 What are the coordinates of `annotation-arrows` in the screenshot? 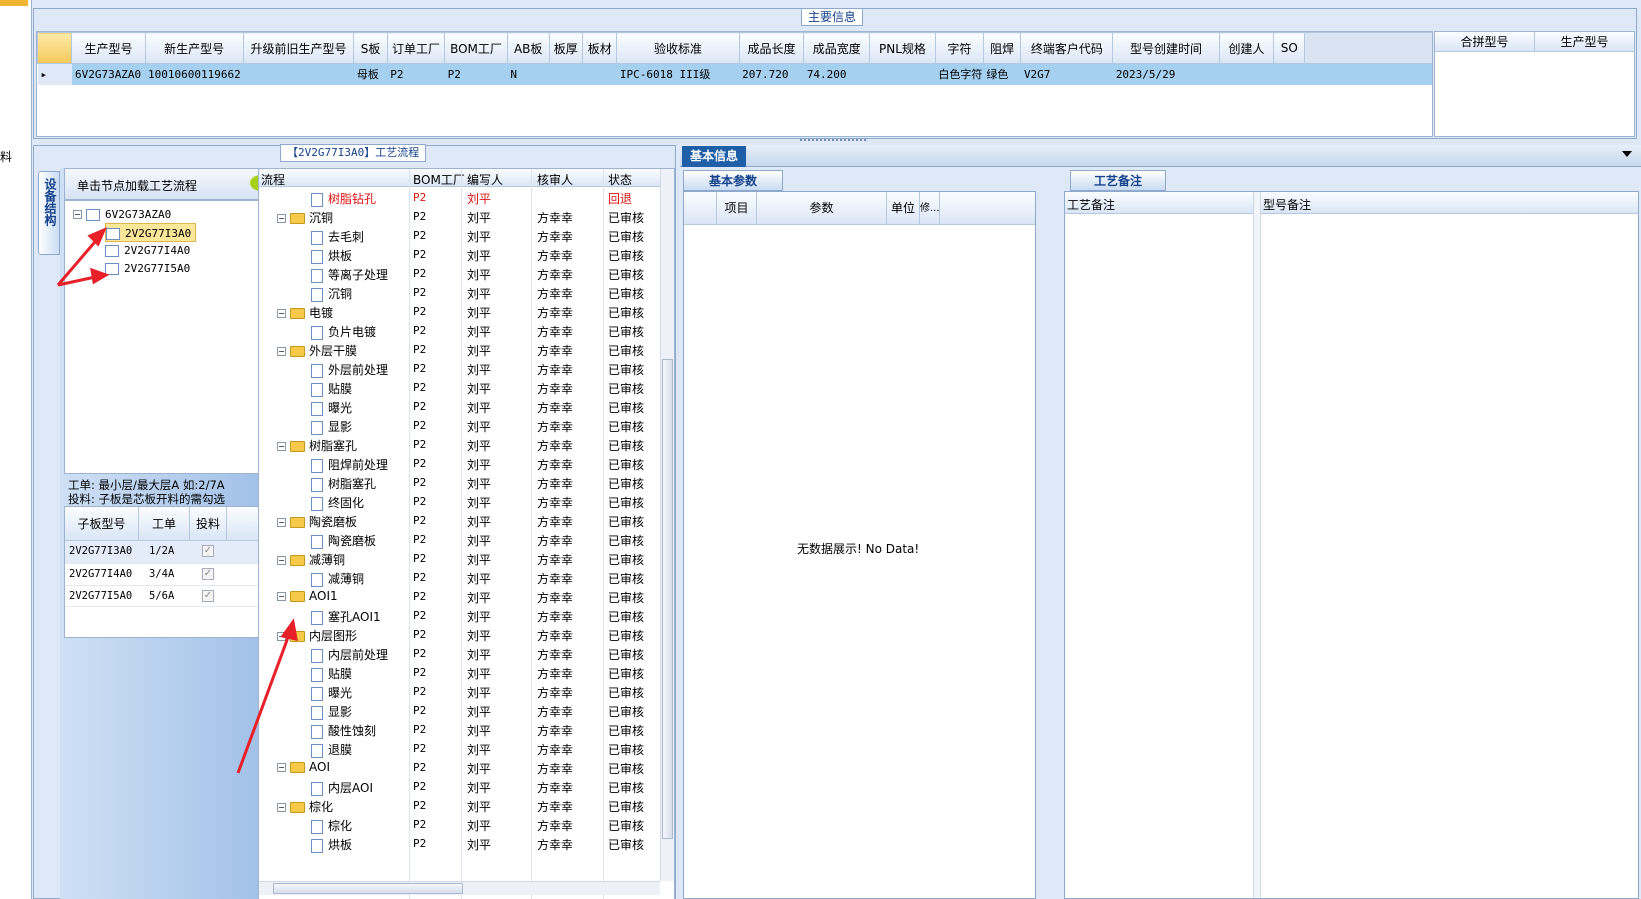 It's located at (177, 500).